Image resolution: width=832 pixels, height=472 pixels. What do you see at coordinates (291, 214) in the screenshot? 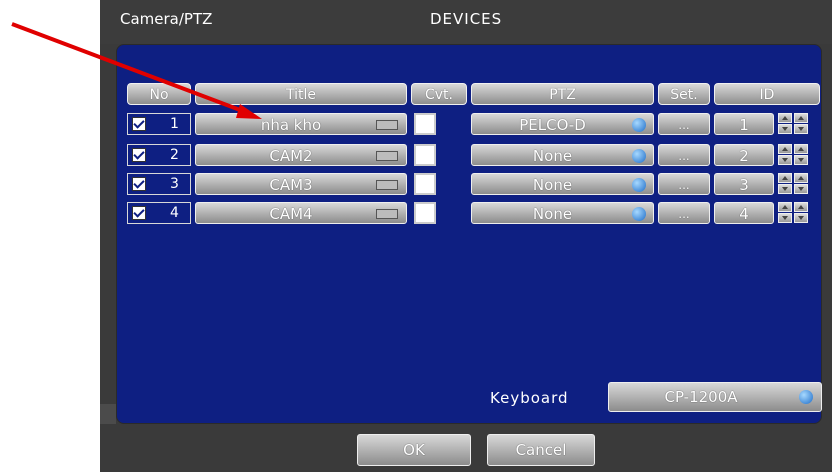
I see `title-value: CAM4` at bounding box center [291, 214].